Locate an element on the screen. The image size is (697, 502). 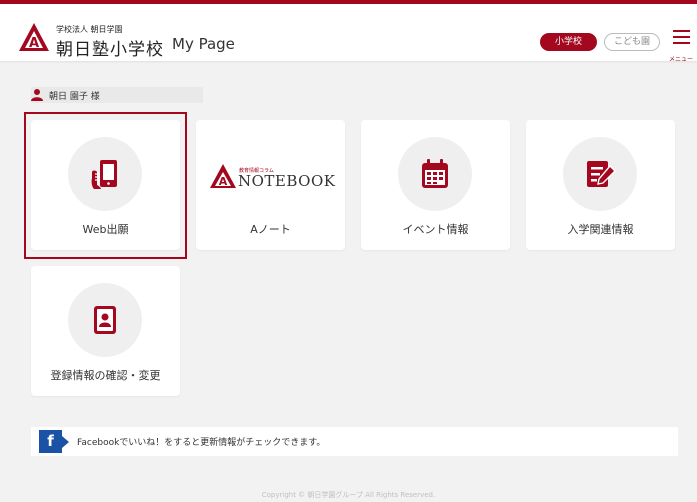
card-registration-info: 登録情報の確認・変更 is located at coordinates (105, 331).